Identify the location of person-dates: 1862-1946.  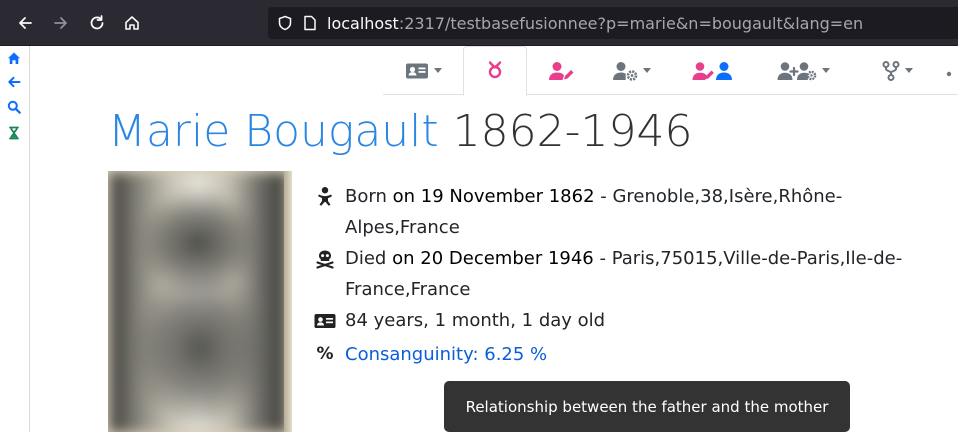
(572, 131).